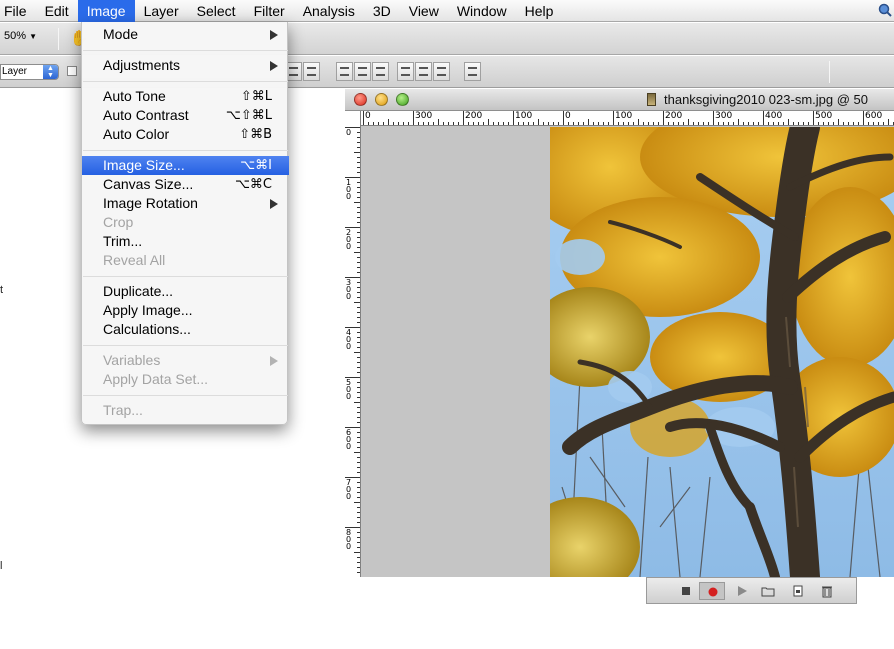 The image size is (894, 649). What do you see at coordinates (405, 71) in the screenshot?
I see `distribute-left-button` at bounding box center [405, 71].